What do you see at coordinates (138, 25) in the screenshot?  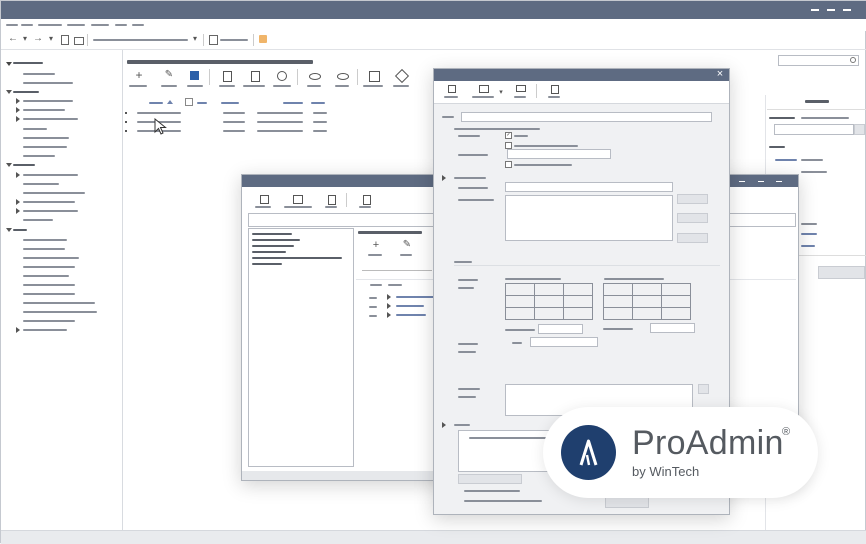 I see `menu-item-help` at bounding box center [138, 25].